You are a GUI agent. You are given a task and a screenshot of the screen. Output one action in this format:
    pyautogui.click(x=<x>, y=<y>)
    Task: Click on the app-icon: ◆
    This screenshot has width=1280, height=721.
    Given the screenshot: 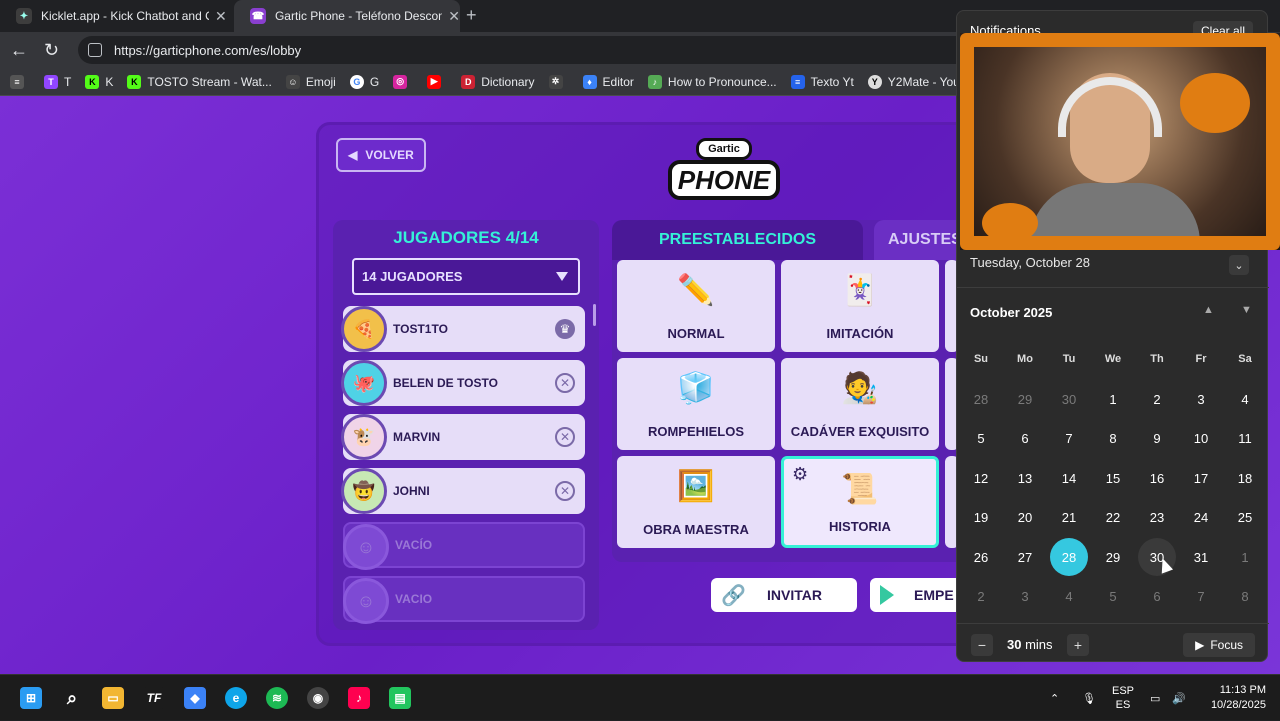 What is the action you would take?
    pyautogui.click(x=195, y=698)
    